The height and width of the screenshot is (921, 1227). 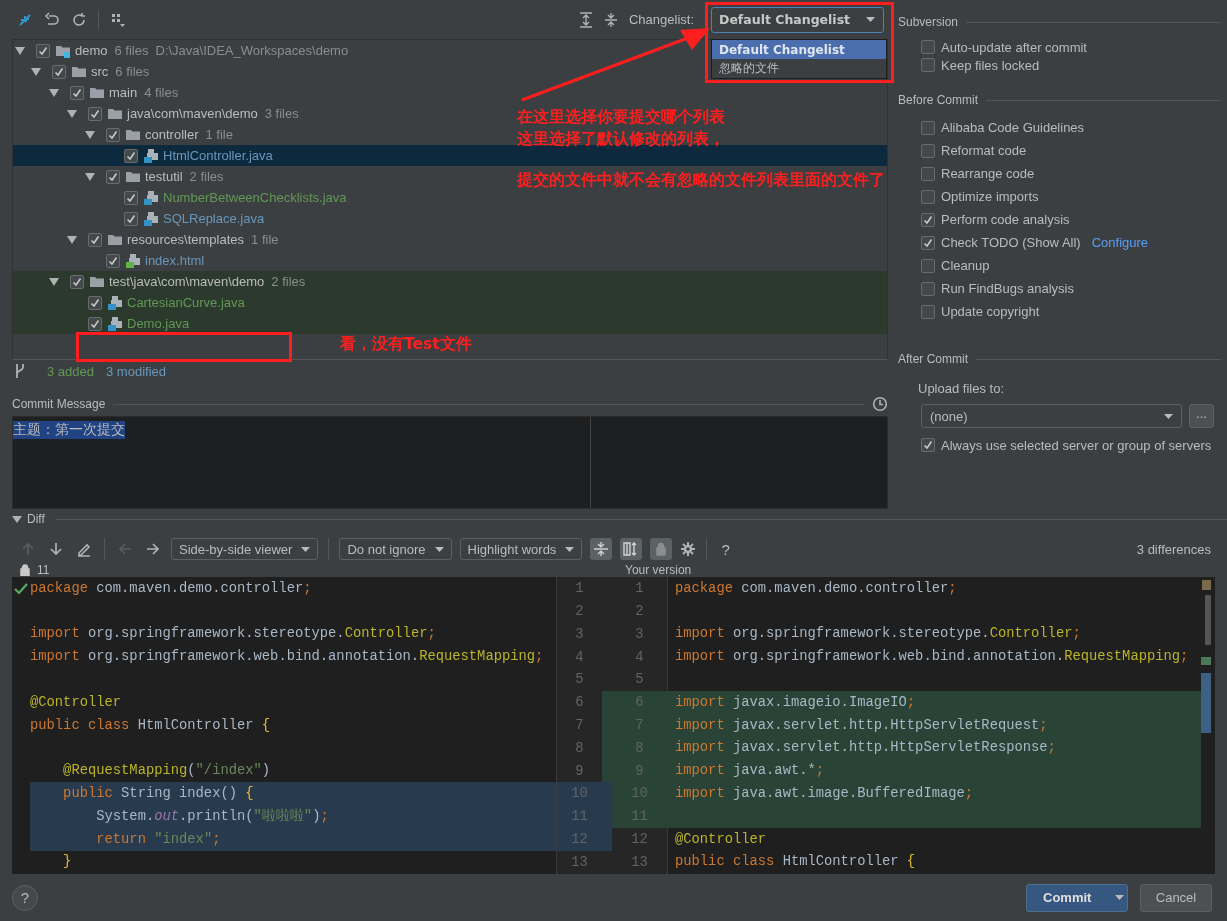 What do you see at coordinates (91, 50) in the screenshot?
I see `file-name: demo` at bounding box center [91, 50].